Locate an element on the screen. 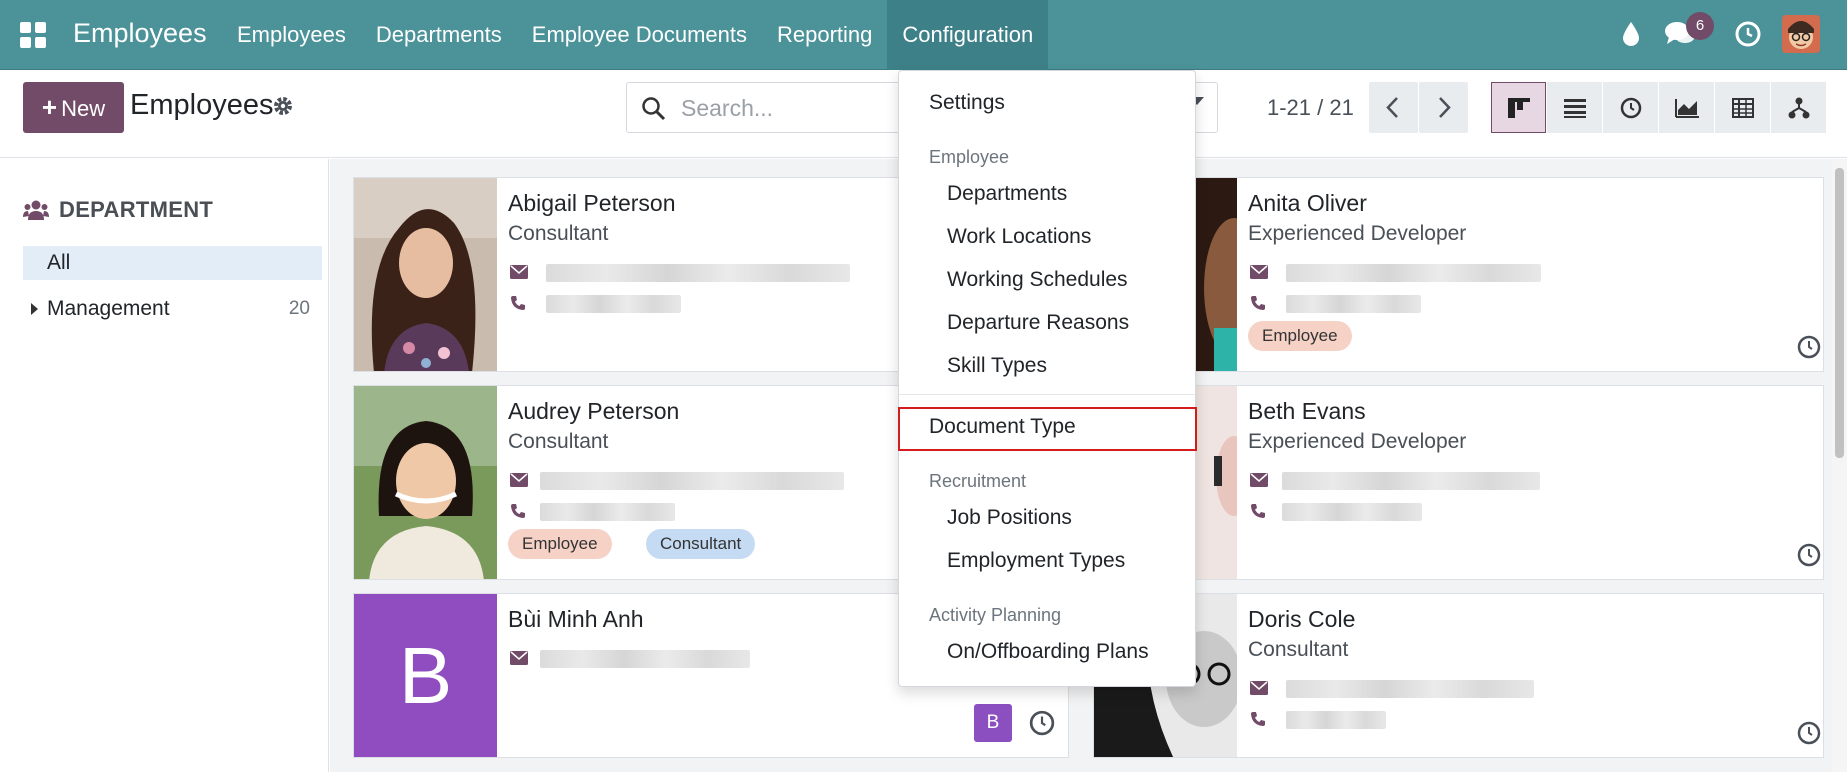  menu-employees: Employees is located at coordinates (291, 35).